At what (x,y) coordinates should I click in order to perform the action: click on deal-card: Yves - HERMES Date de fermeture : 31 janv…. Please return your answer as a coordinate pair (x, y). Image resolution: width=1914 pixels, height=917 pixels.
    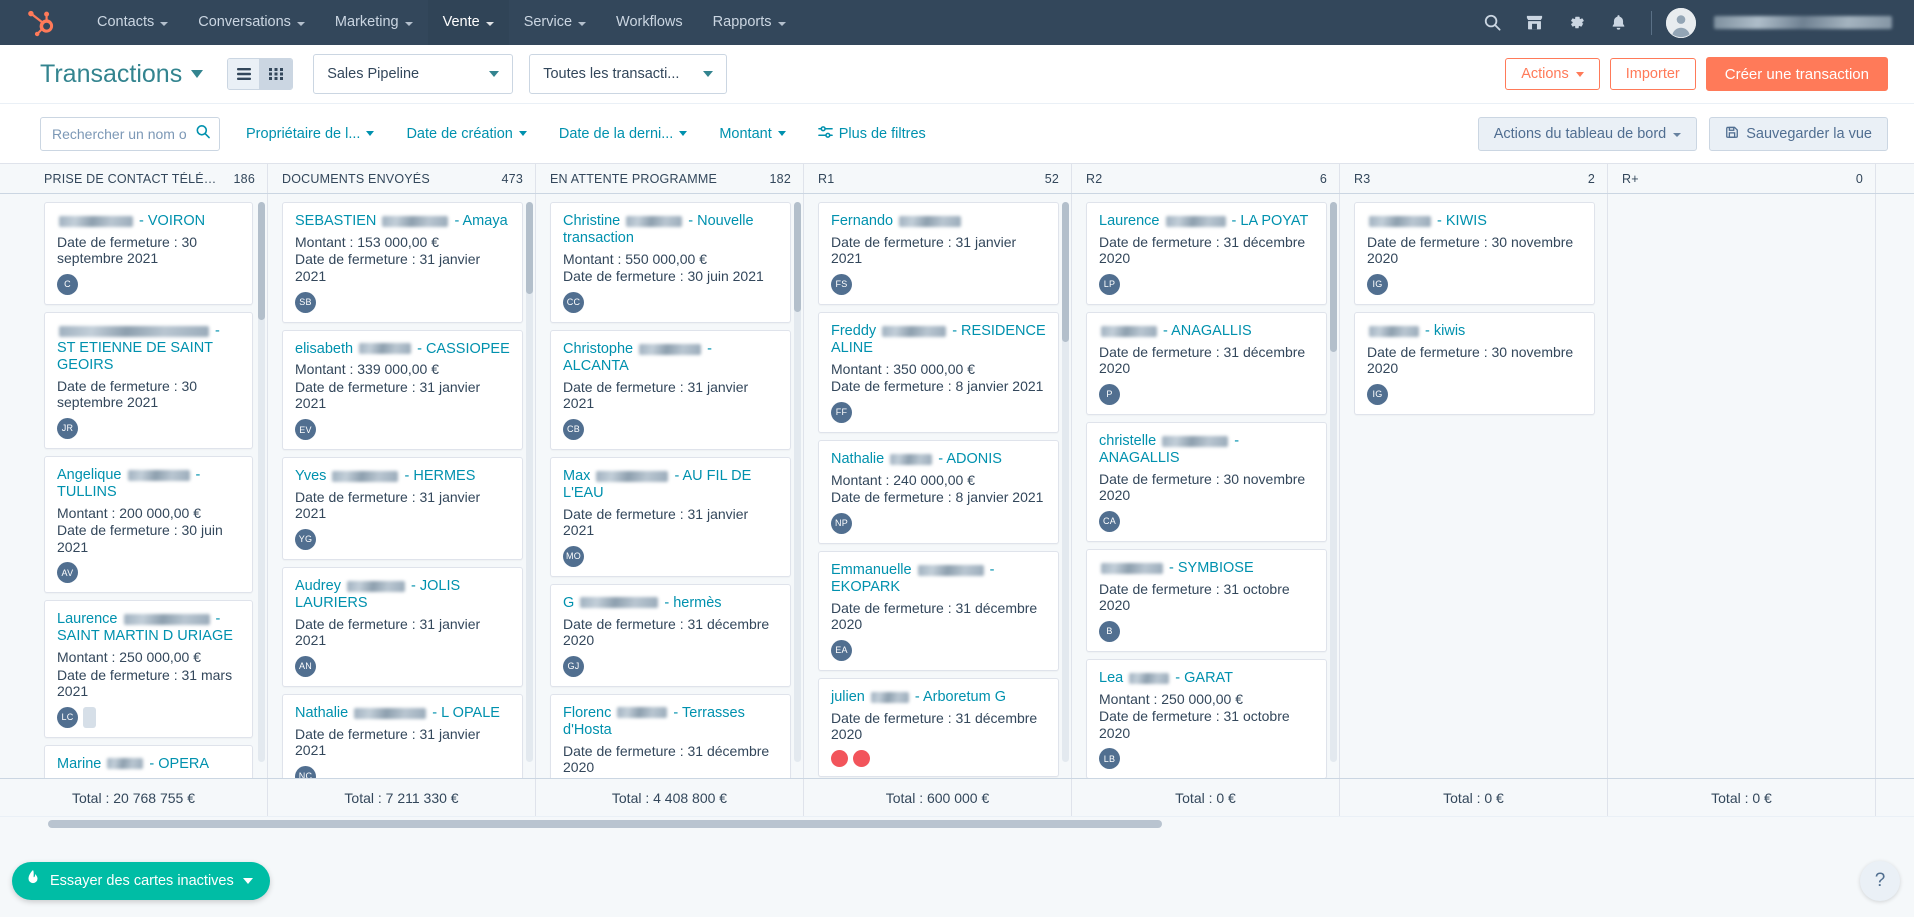
    Looking at the image, I should click on (402, 508).